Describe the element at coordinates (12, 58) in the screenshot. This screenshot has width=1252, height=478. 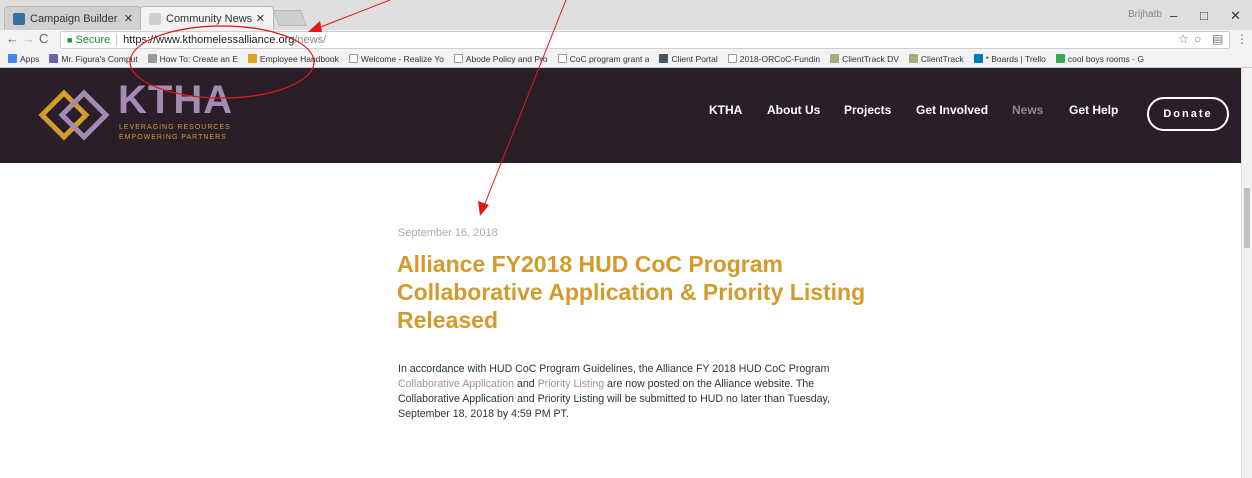
I see `apps-grid-icon` at that location.